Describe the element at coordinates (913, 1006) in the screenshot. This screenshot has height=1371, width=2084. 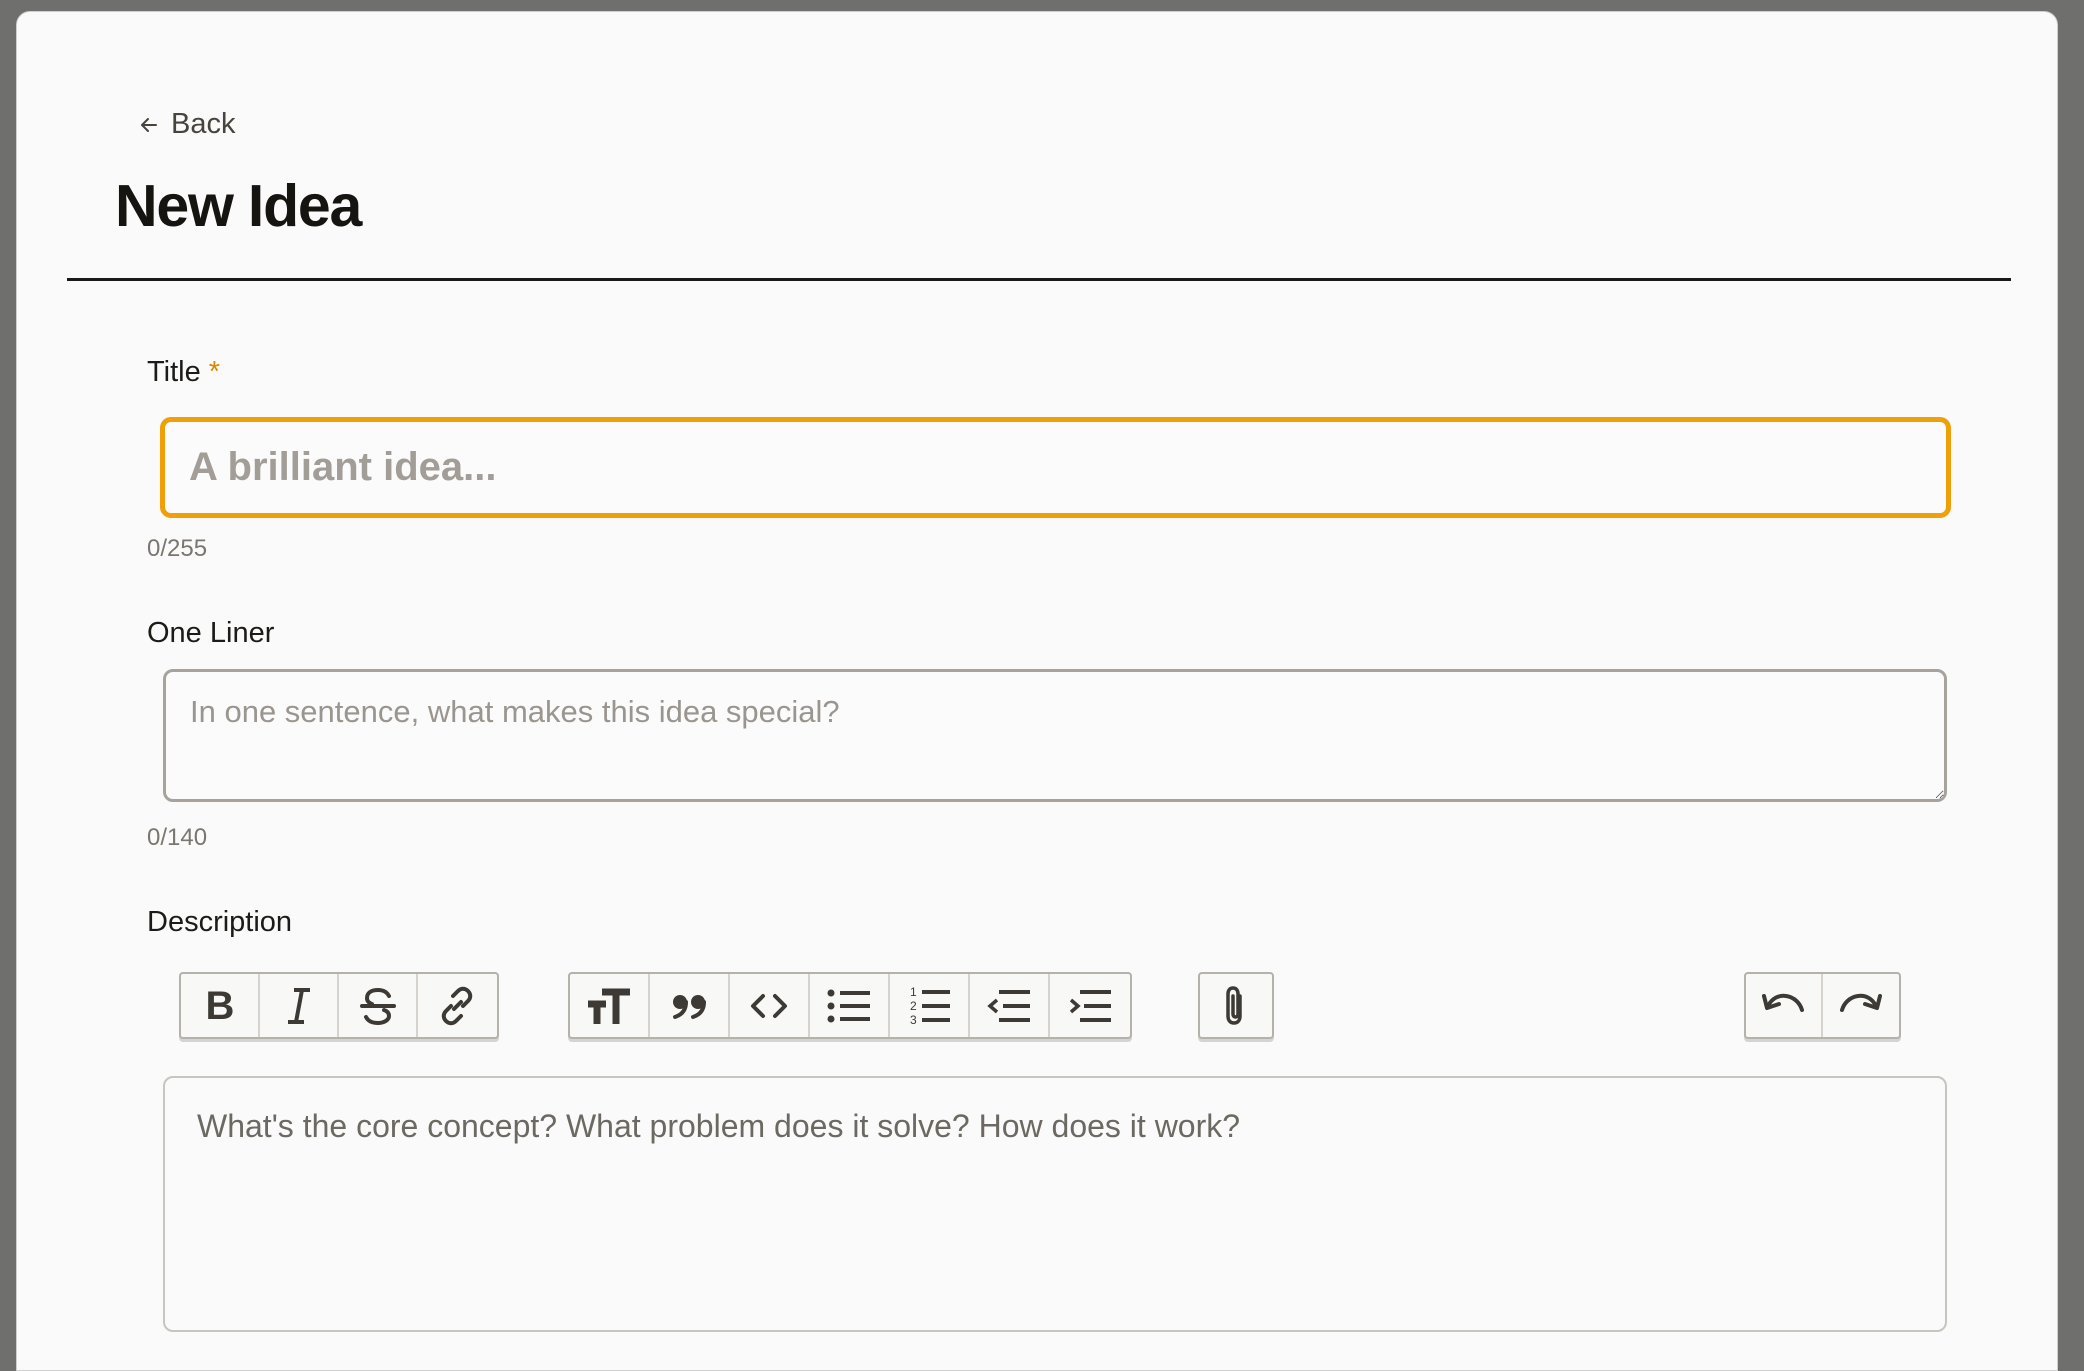
I see `svg-text: 2` at that location.